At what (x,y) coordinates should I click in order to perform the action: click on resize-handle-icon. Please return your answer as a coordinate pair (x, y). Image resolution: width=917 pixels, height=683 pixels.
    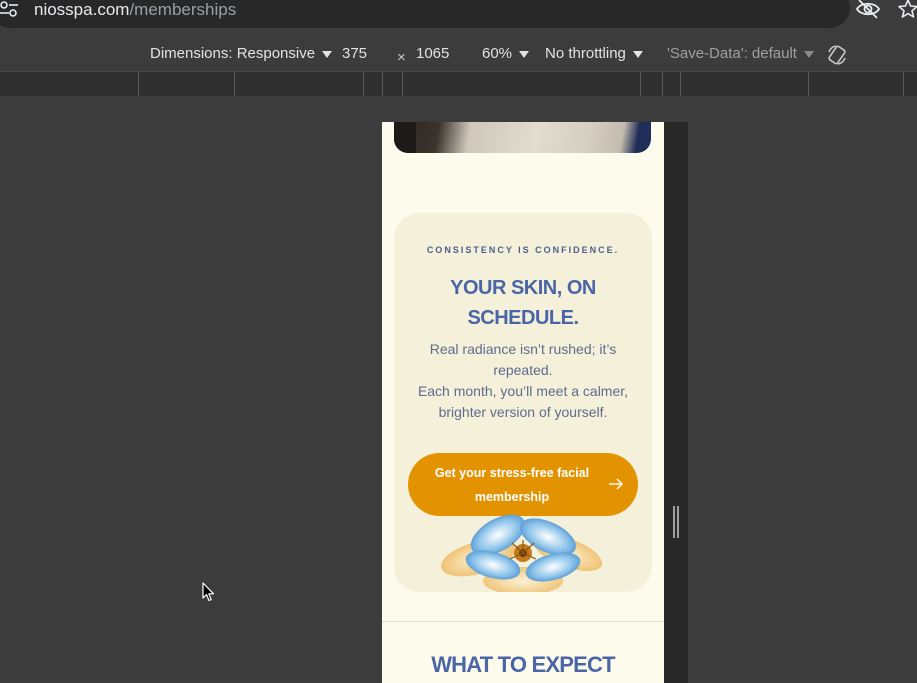
    Looking at the image, I should click on (676, 522).